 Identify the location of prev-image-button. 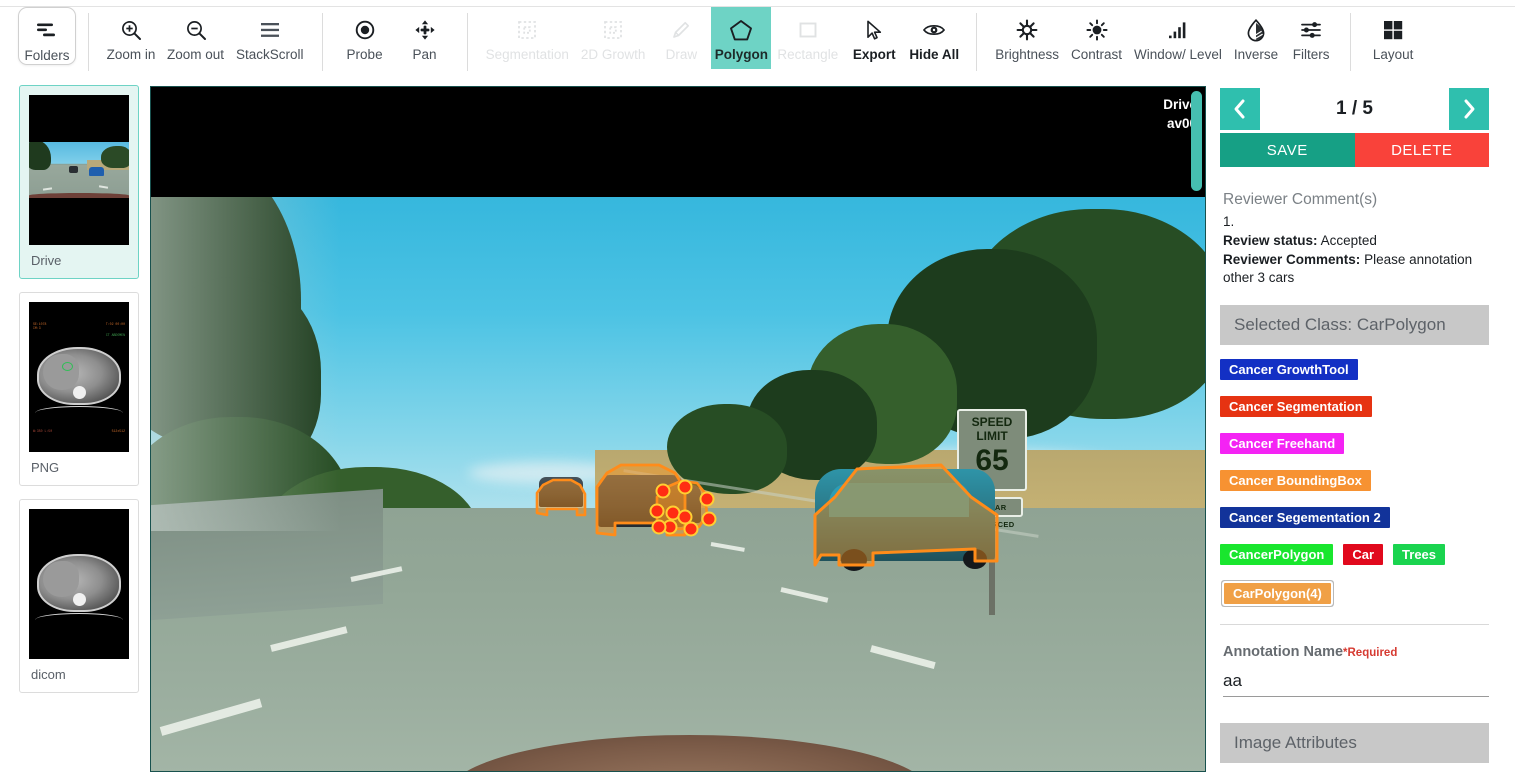
(1240, 109).